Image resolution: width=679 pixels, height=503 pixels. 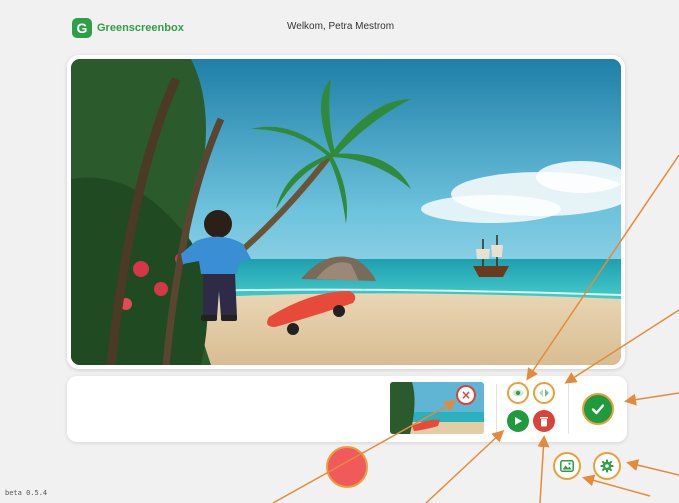 What do you see at coordinates (652, 467) in the screenshot?
I see `arrow-to-settings` at bounding box center [652, 467].